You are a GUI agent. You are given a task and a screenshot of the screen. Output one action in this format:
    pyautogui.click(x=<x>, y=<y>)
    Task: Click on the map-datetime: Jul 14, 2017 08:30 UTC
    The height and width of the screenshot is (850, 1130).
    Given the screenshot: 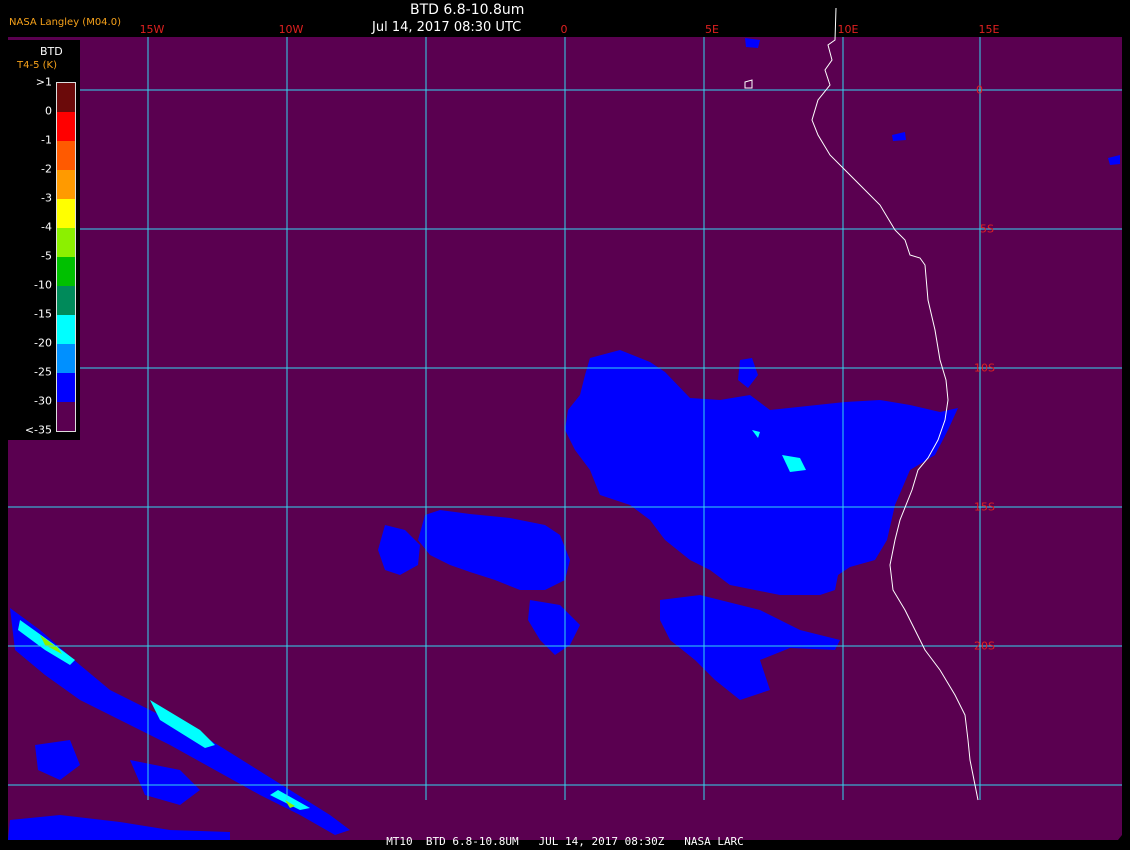 What is the action you would take?
    pyautogui.click(x=447, y=27)
    